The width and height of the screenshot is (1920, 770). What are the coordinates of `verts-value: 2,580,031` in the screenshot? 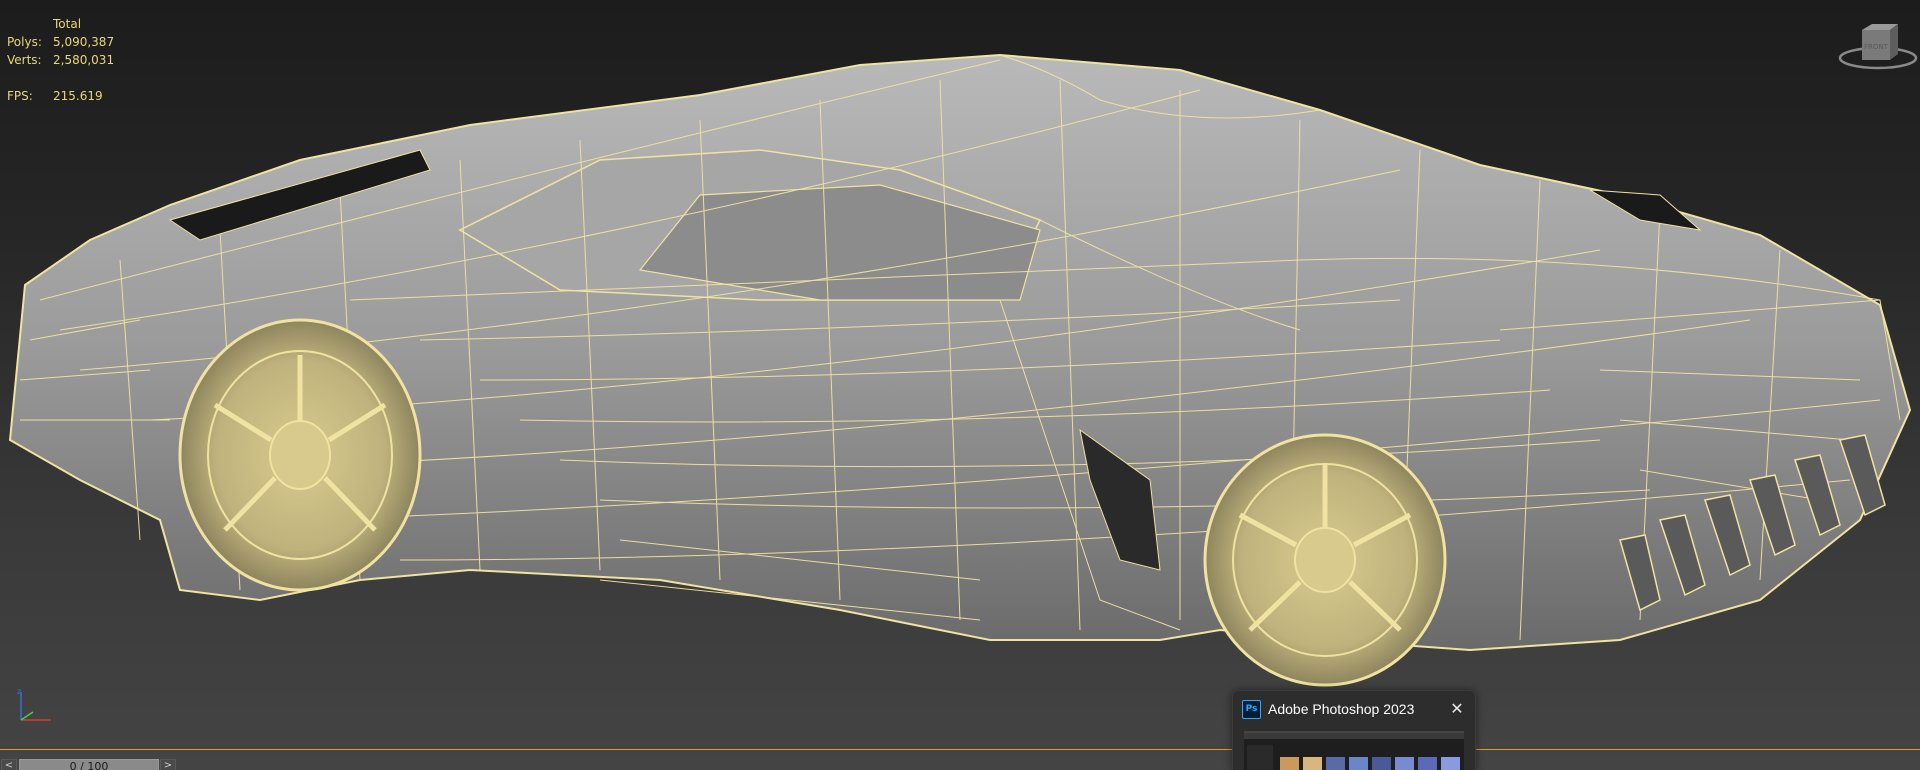 It's located at (84, 60).